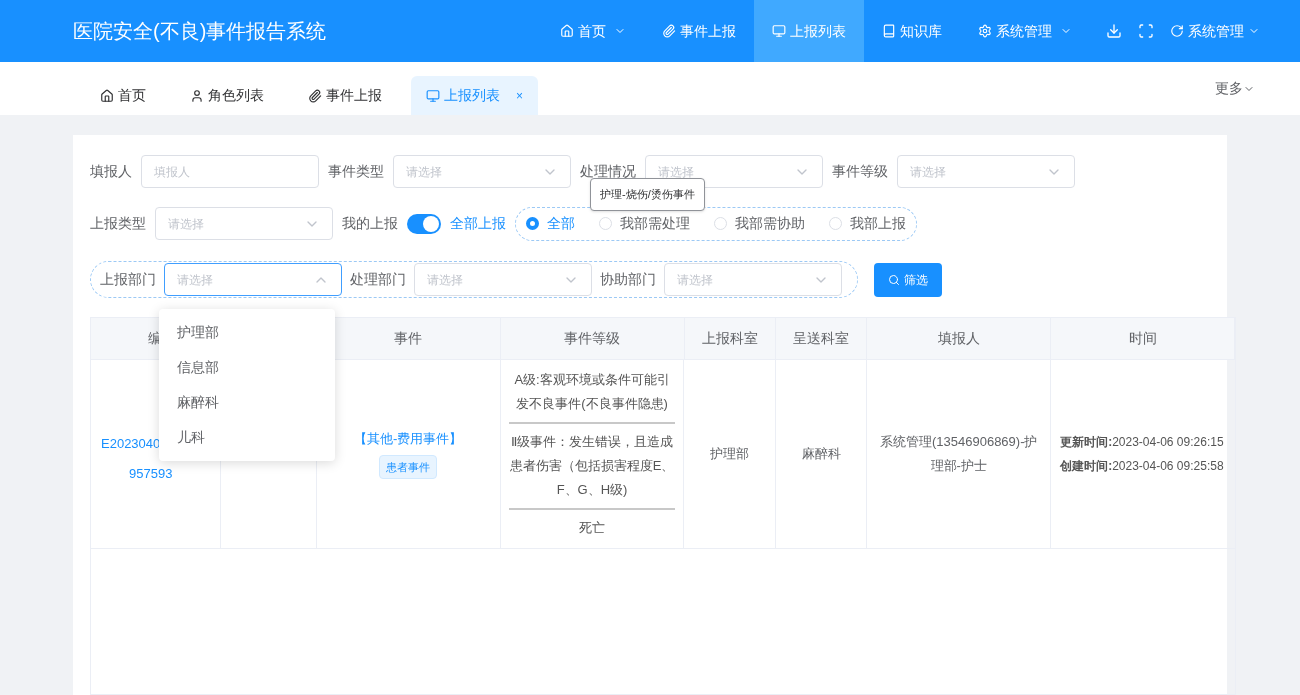  I want to click on download-icon, so click(1114, 31).